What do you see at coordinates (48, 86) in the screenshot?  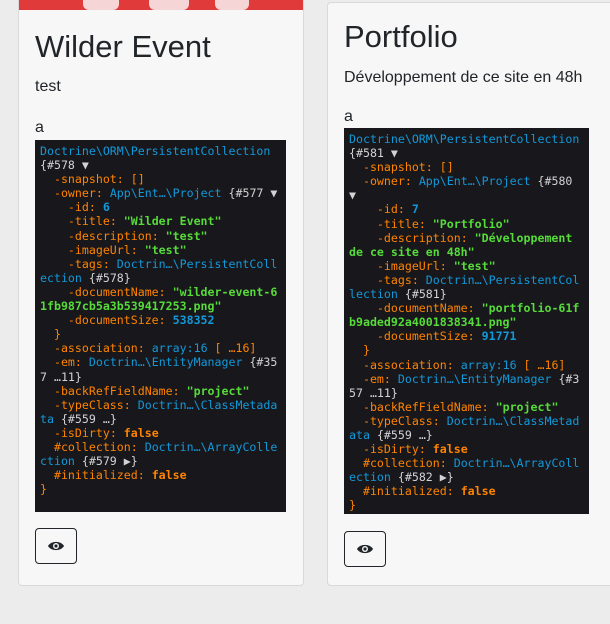 I see `card-description: test` at bounding box center [48, 86].